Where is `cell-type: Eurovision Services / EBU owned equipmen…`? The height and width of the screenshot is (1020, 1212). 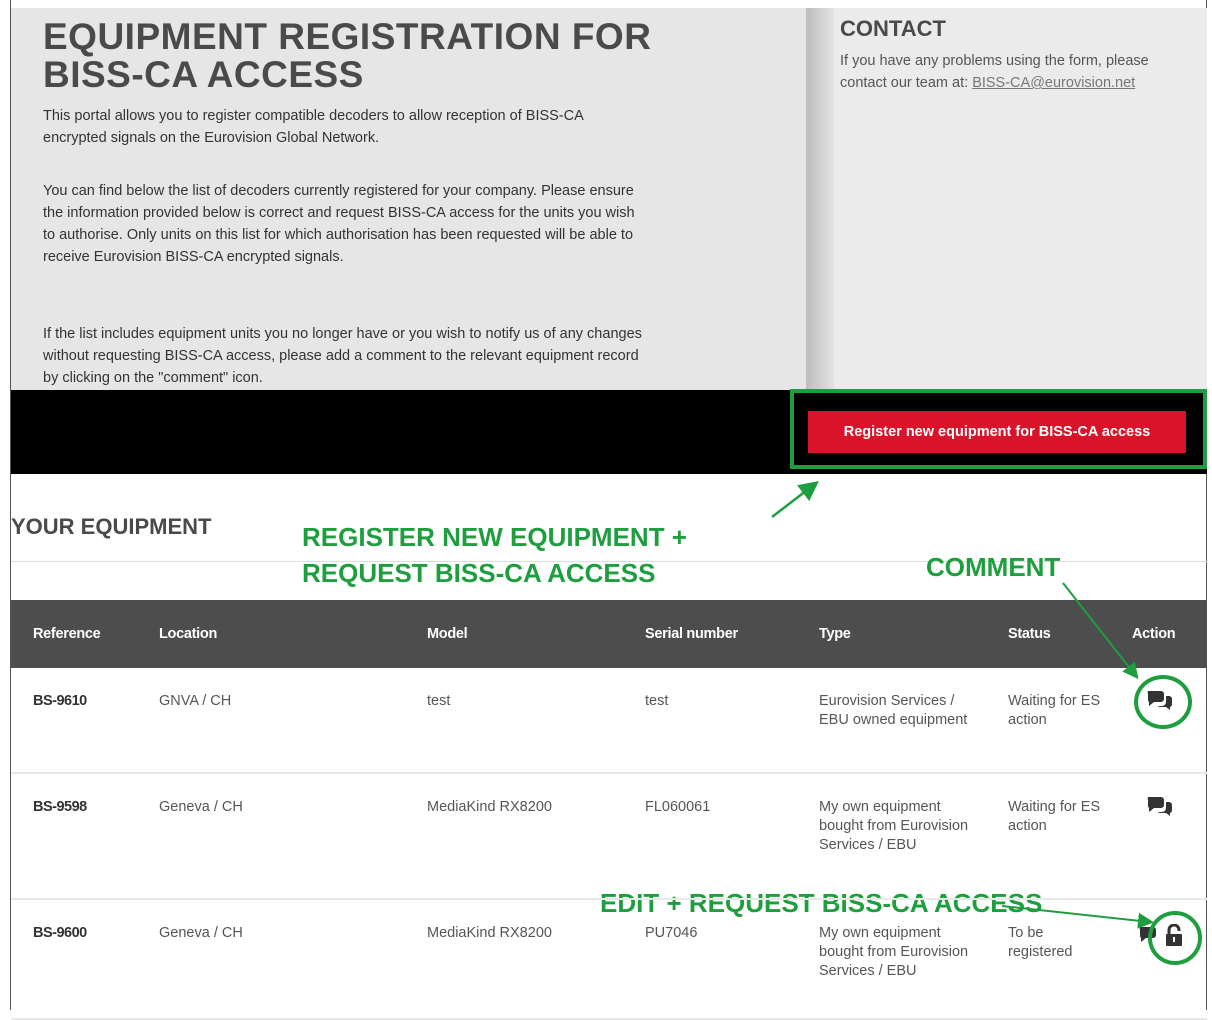 cell-type: Eurovision Services / EBU owned equipmen… is located at coordinates (893, 710).